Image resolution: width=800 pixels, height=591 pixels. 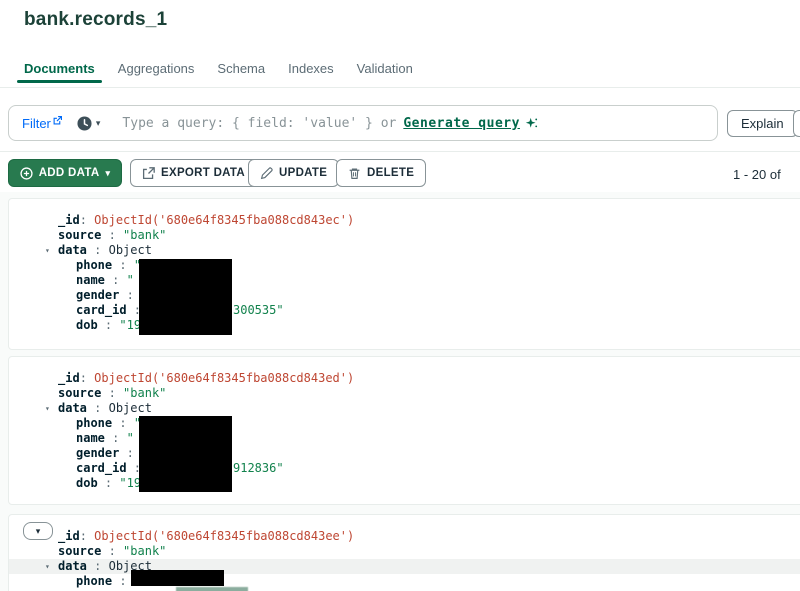 I want to click on find-button-clipped, so click(x=796, y=123).